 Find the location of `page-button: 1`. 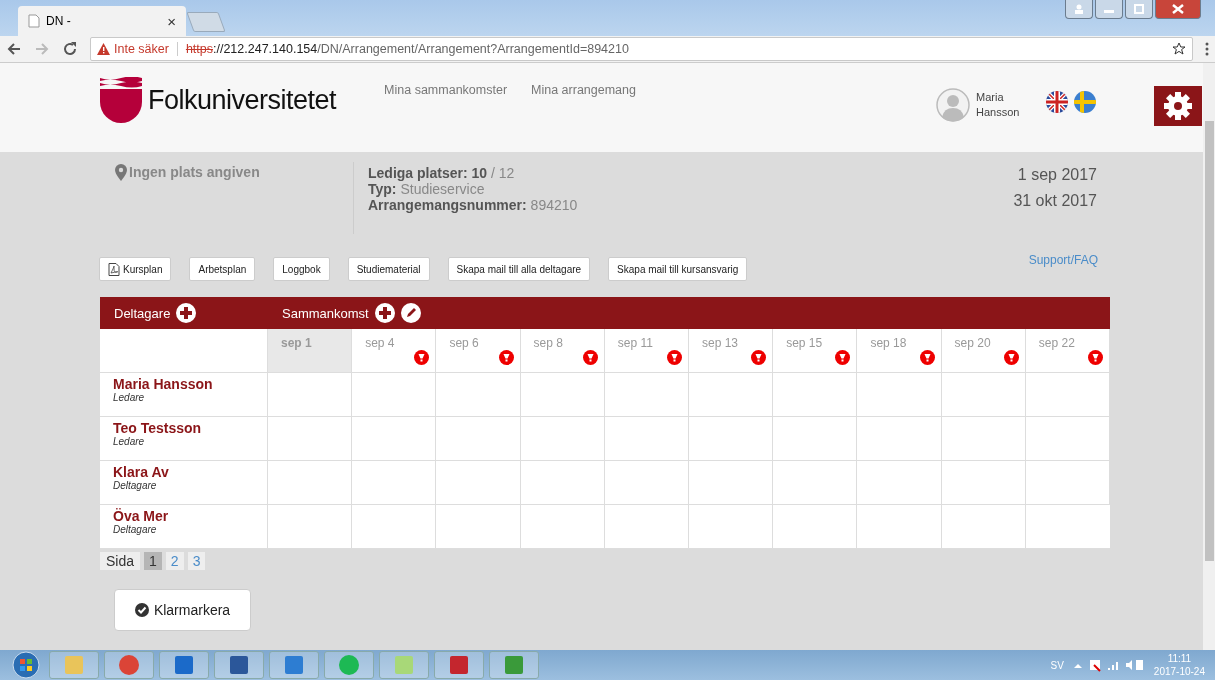

page-button: 1 is located at coordinates (153, 561).